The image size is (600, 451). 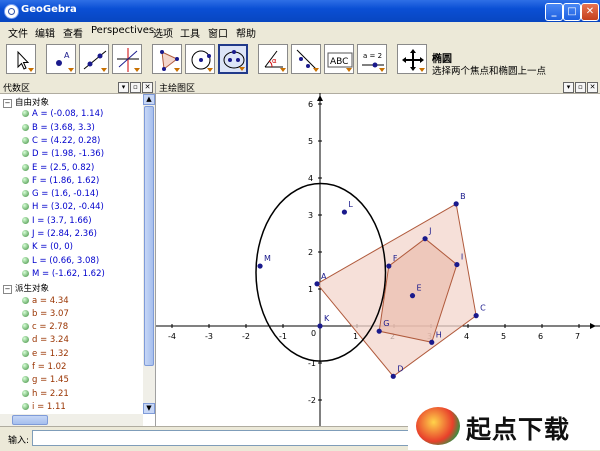 I want to click on free-object-item: J = (2.84, 2.36), so click(x=59, y=235).